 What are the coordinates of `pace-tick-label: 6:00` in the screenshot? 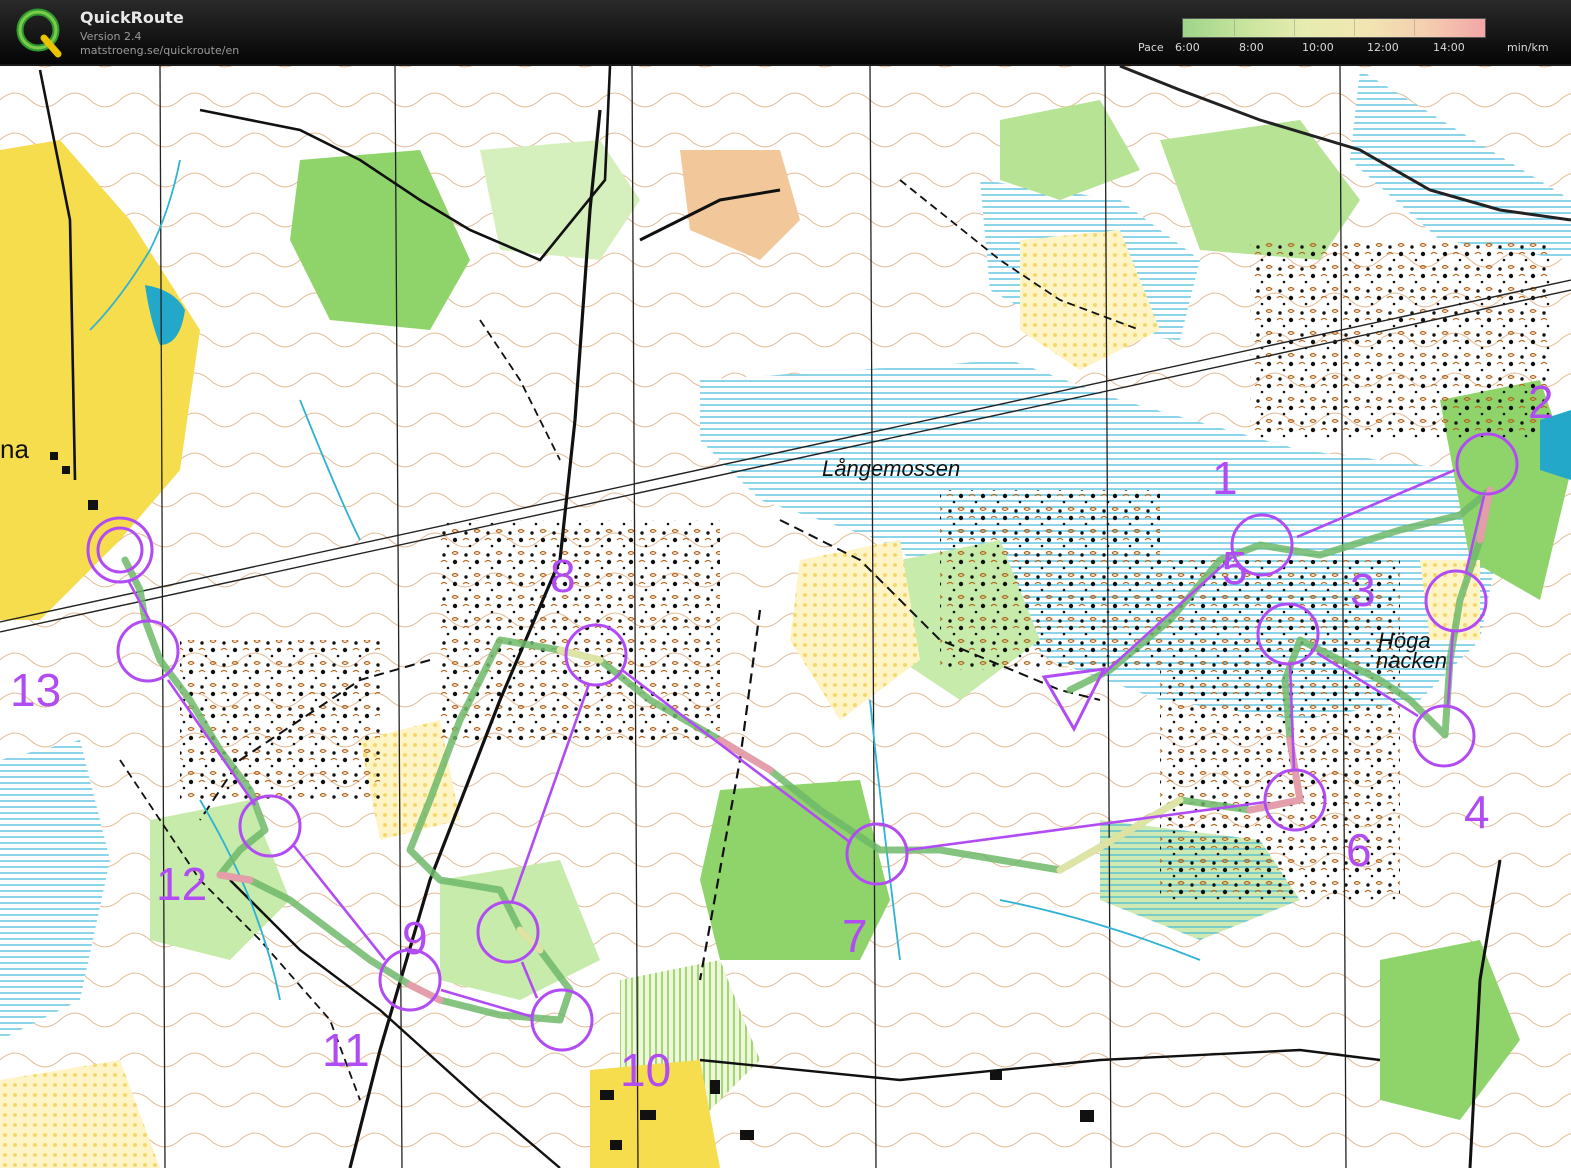 It's located at (1187, 47).